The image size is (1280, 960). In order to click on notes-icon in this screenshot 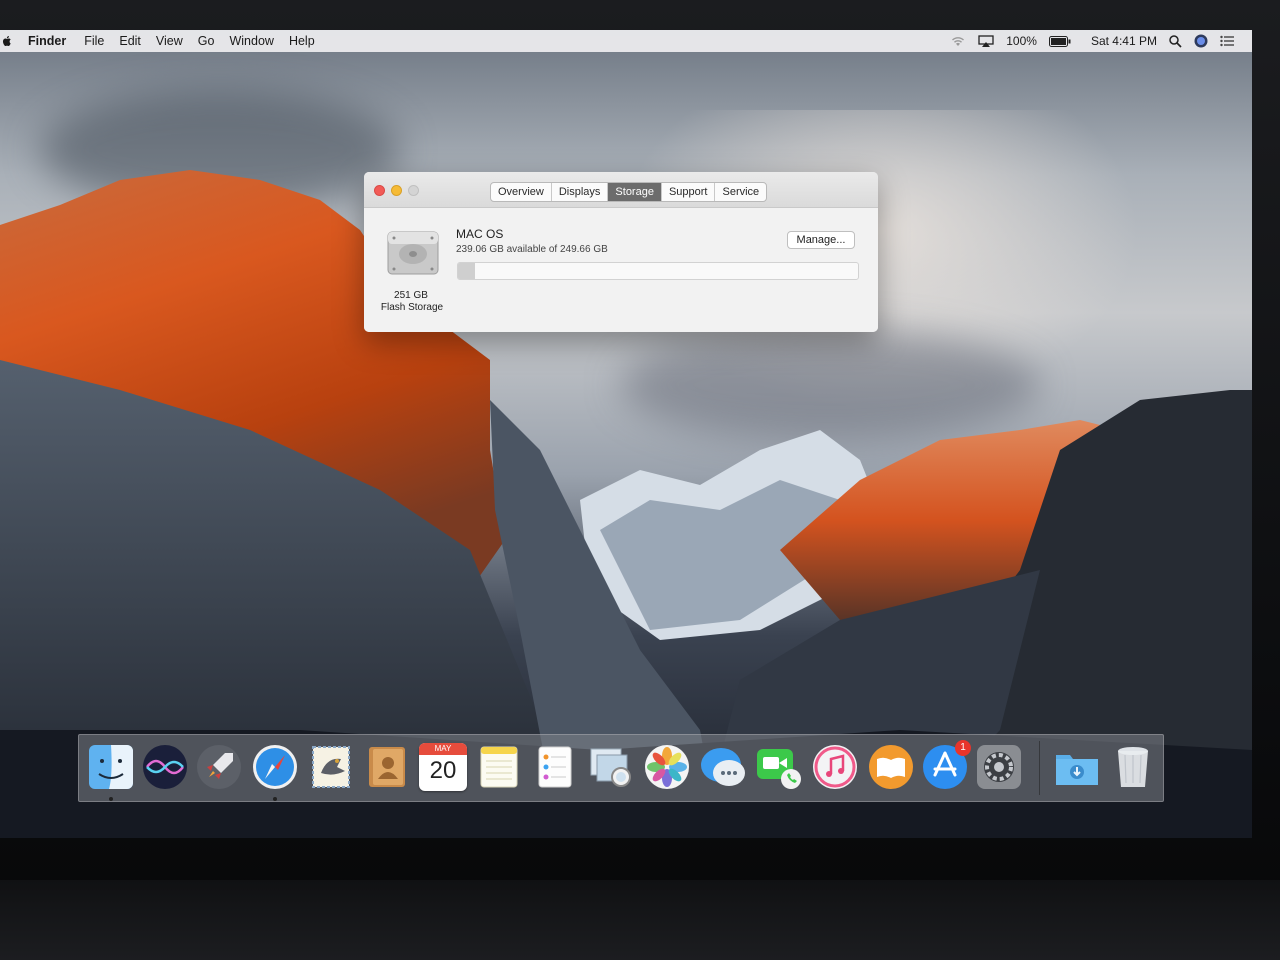, I will do `click(499, 767)`.